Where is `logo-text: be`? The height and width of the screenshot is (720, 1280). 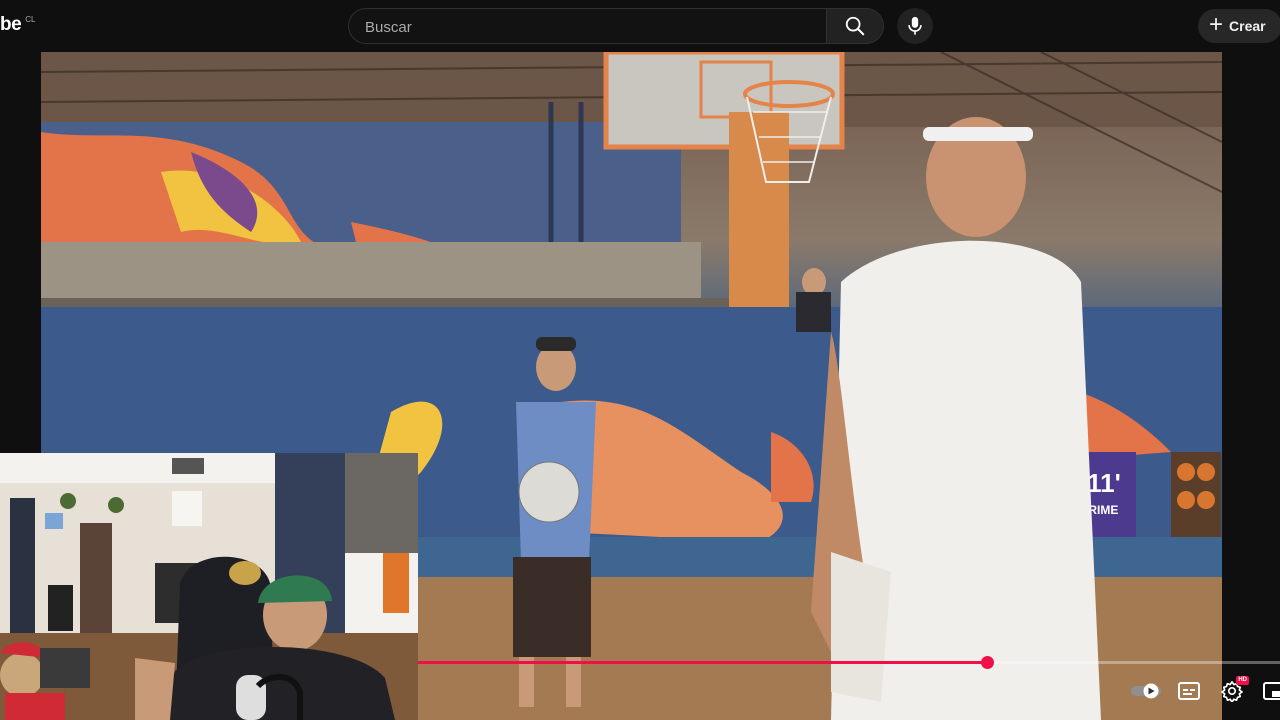 logo-text: be is located at coordinates (11, 24).